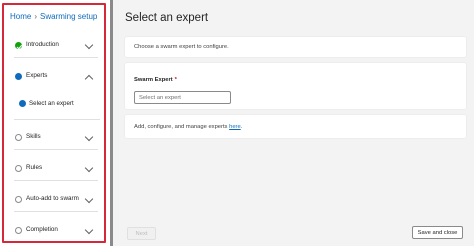 The width and height of the screenshot is (474, 246). What do you see at coordinates (295, 47) in the screenshot?
I see `intro-card: Choose a swarm expert to configure.` at bounding box center [295, 47].